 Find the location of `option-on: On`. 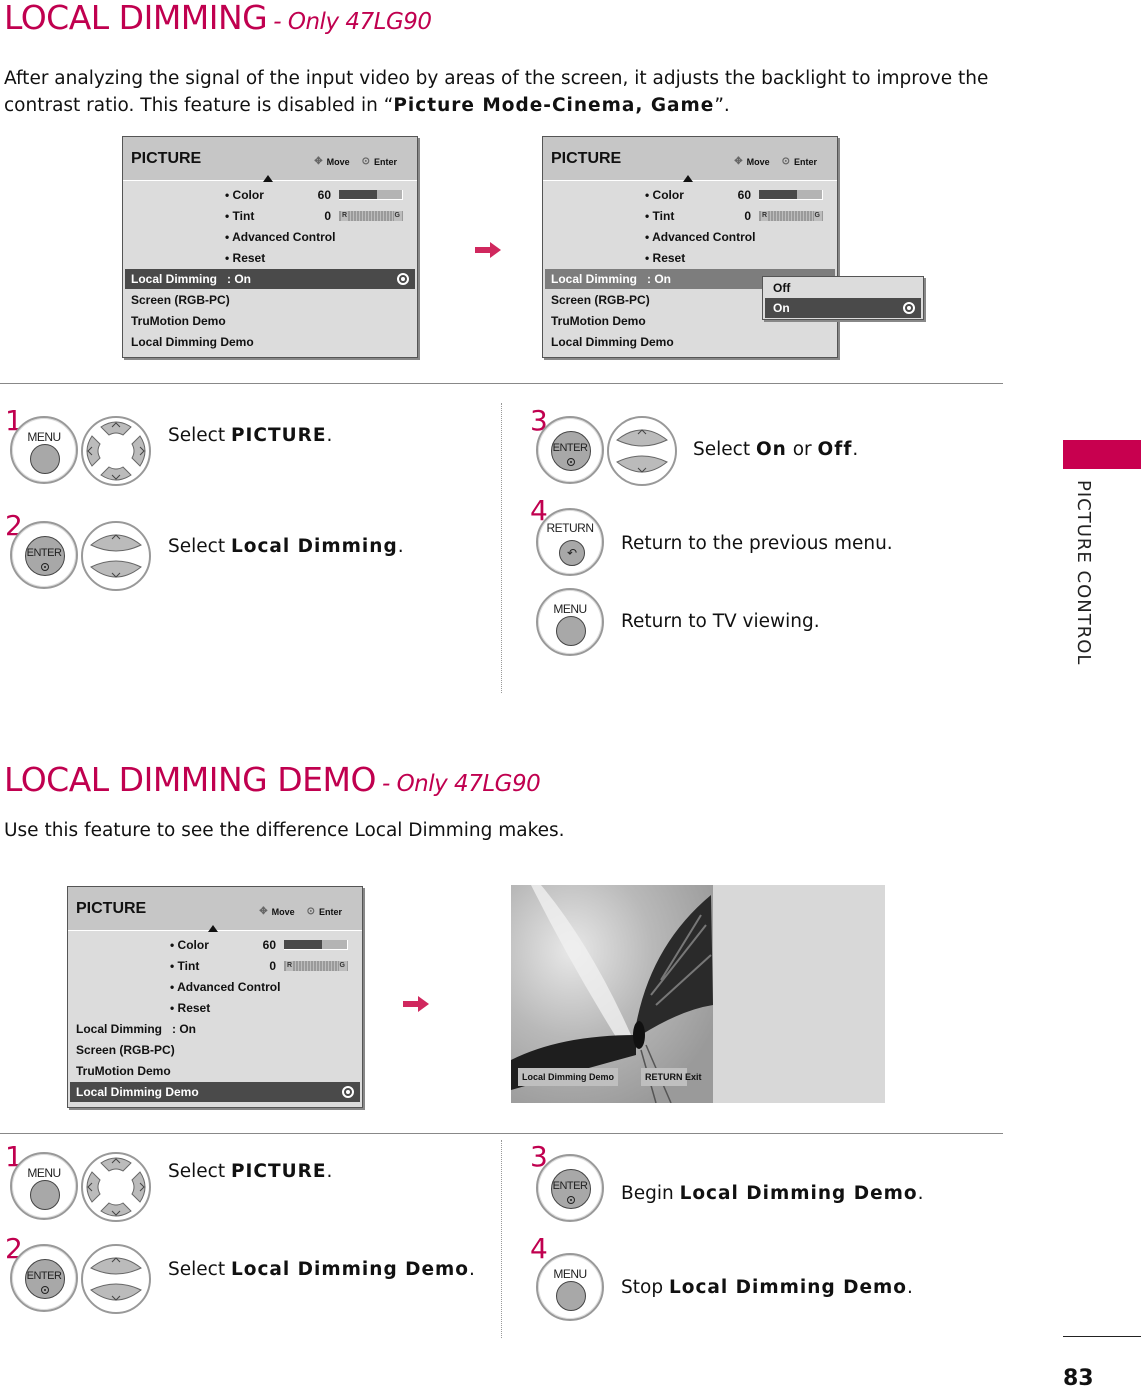

option-on: On is located at coordinates (843, 308).